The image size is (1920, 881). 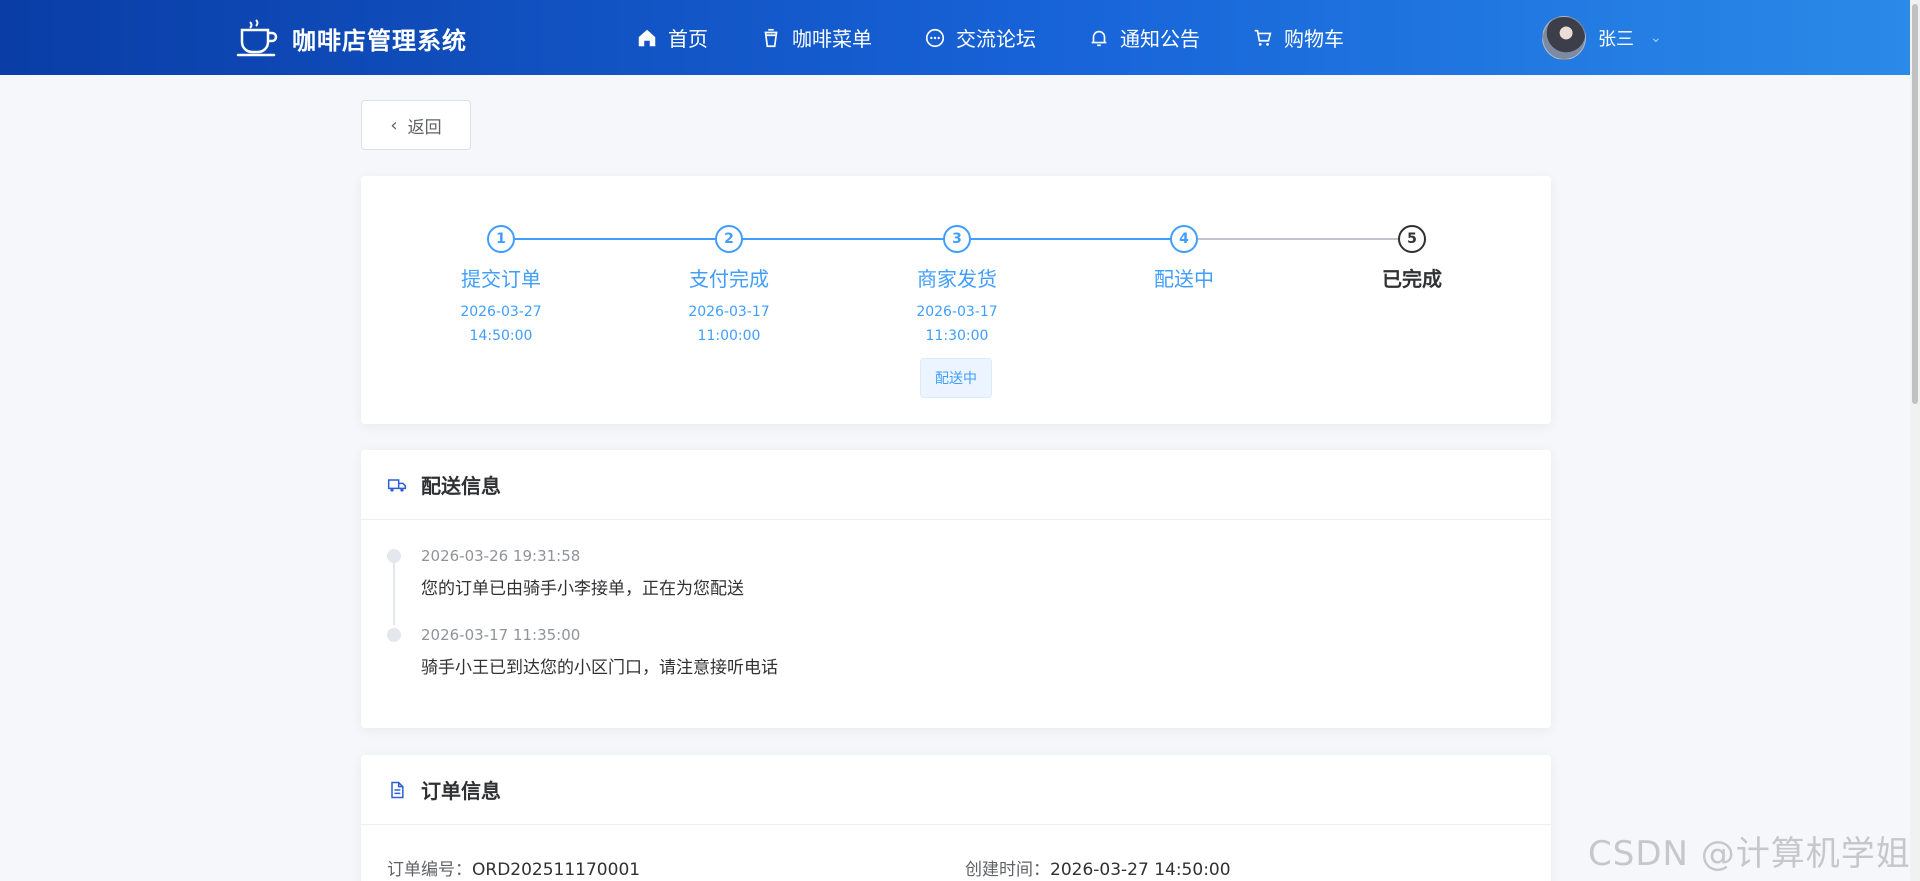 I want to click on nav-coffee-menu-label: 咖啡菜单, so click(x=832, y=39).